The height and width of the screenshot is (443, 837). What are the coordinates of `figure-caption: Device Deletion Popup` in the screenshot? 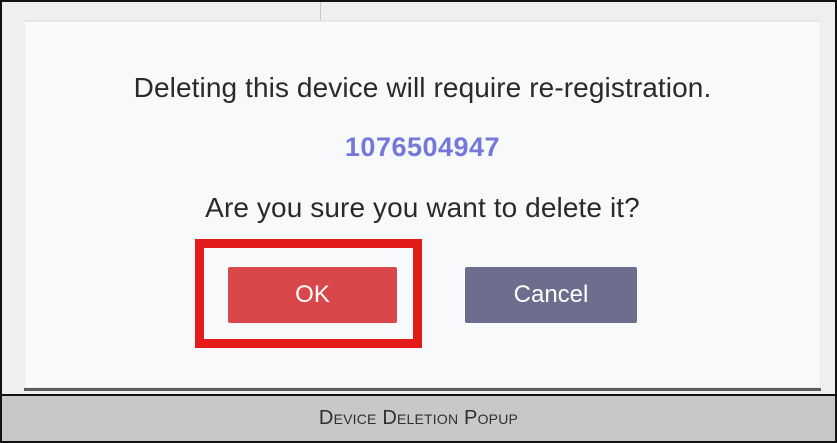 It's located at (418, 418).